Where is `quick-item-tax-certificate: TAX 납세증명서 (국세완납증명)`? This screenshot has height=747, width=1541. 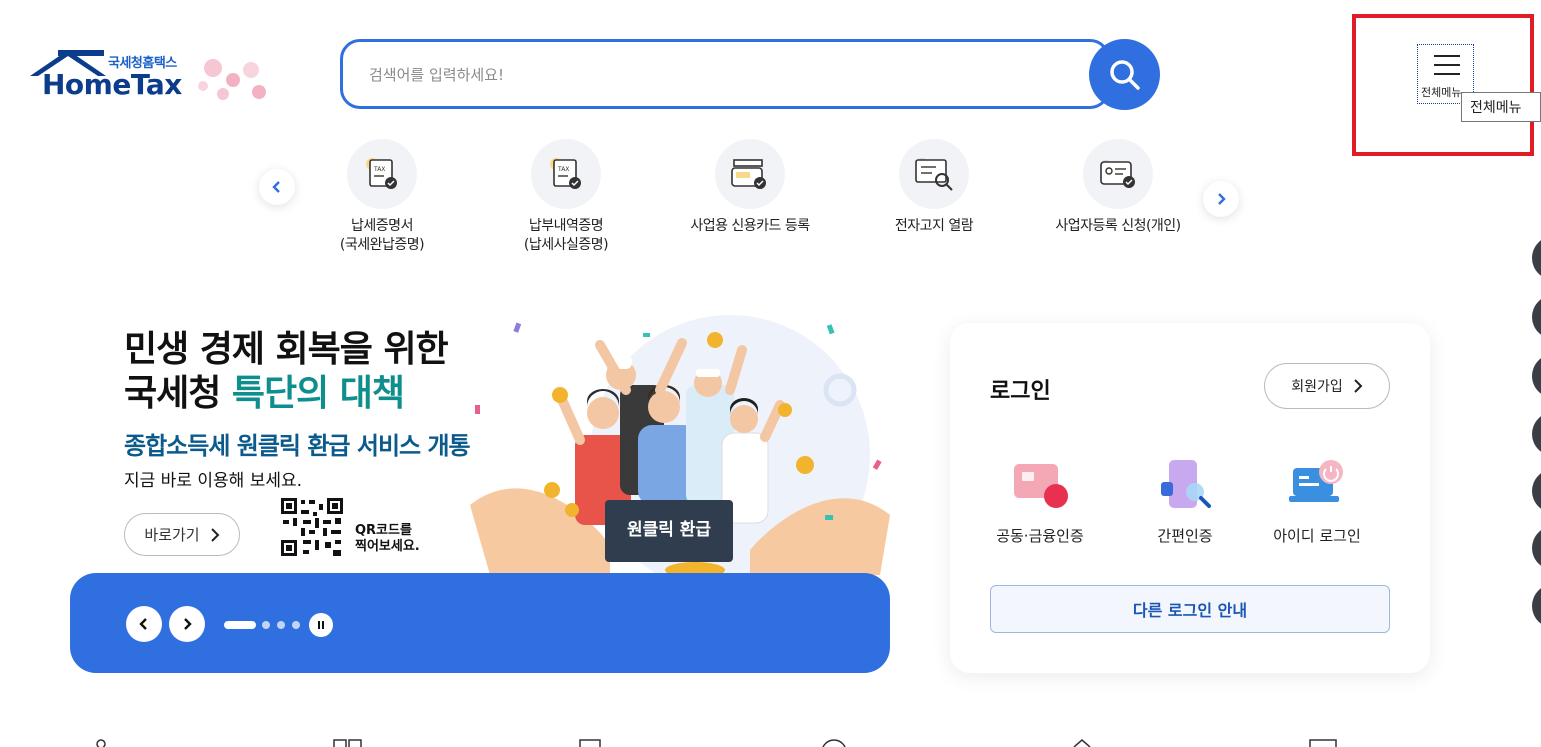 quick-item-tax-certificate: TAX 납세증명서 (국세완납증명) is located at coordinates (382, 197).